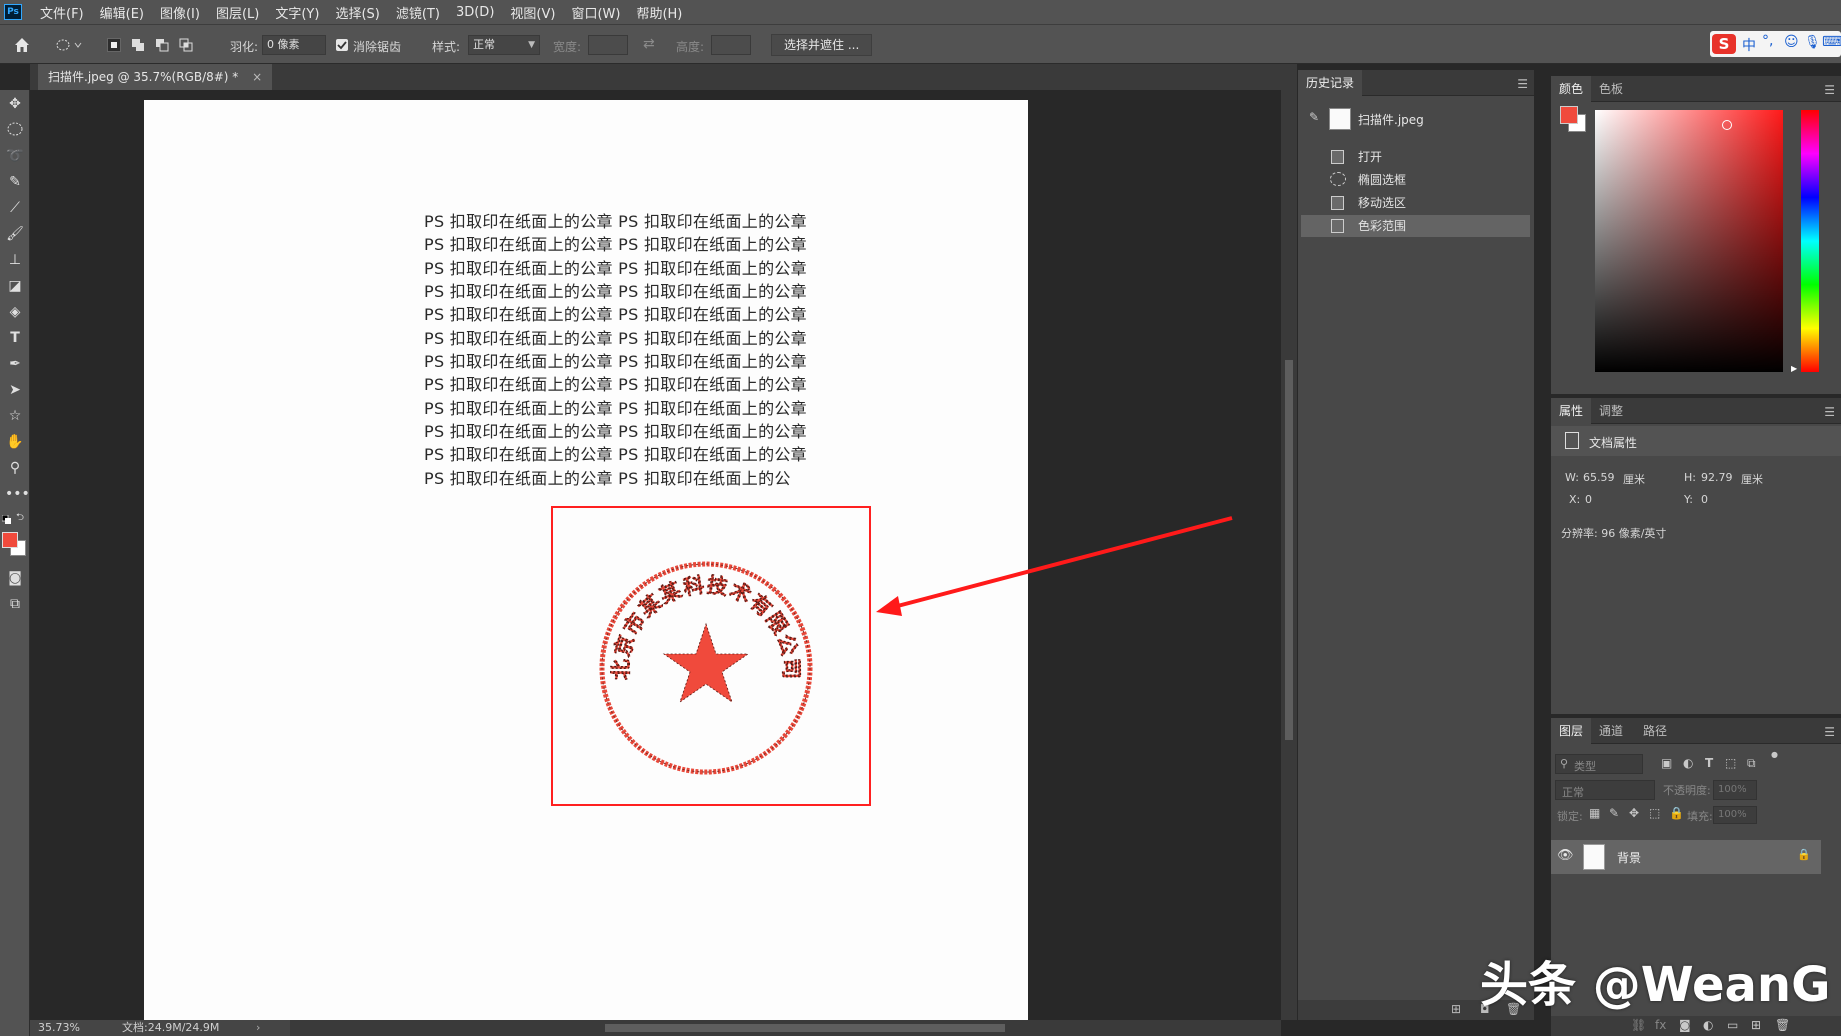 Image resolution: width=1841 pixels, height=1036 pixels. Describe the element at coordinates (1709, 763) in the screenshot. I see `filter-type-icon: T` at that location.